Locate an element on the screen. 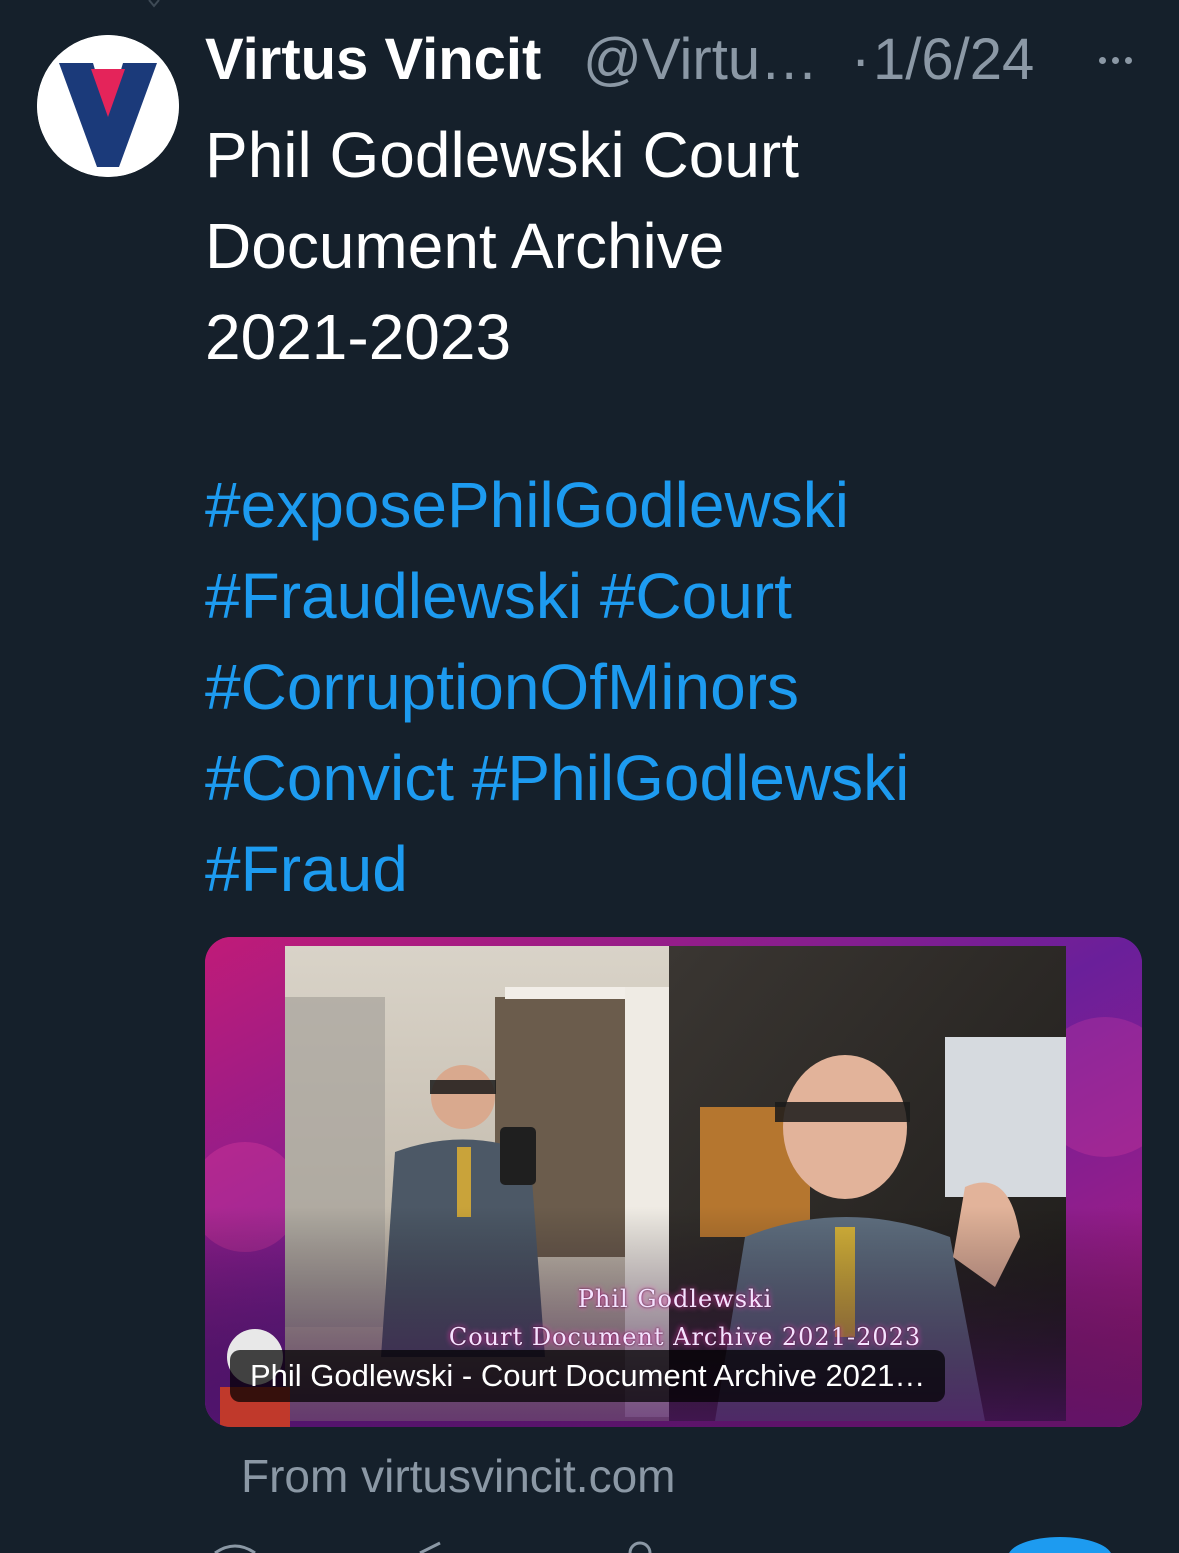 The height and width of the screenshot is (1553, 1179). hashtag-link: #exposePhilGodlewski is located at coordinates (527, 505).